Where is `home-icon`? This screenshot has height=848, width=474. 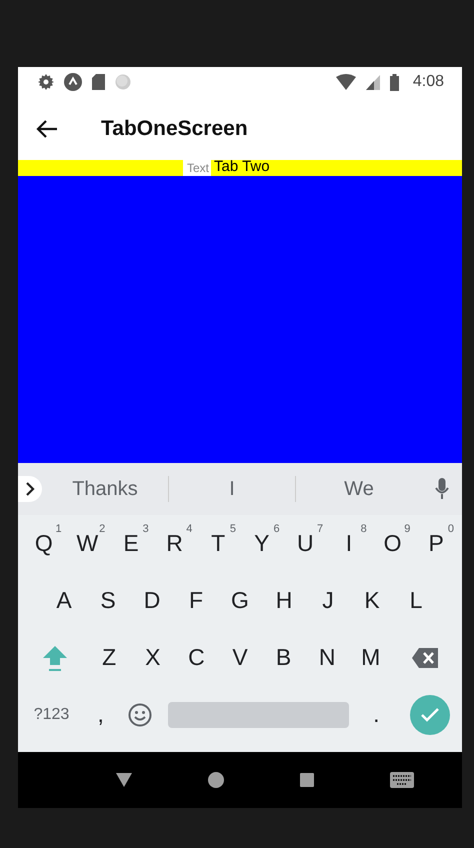
home-icon is located at coordinates (216, 780).